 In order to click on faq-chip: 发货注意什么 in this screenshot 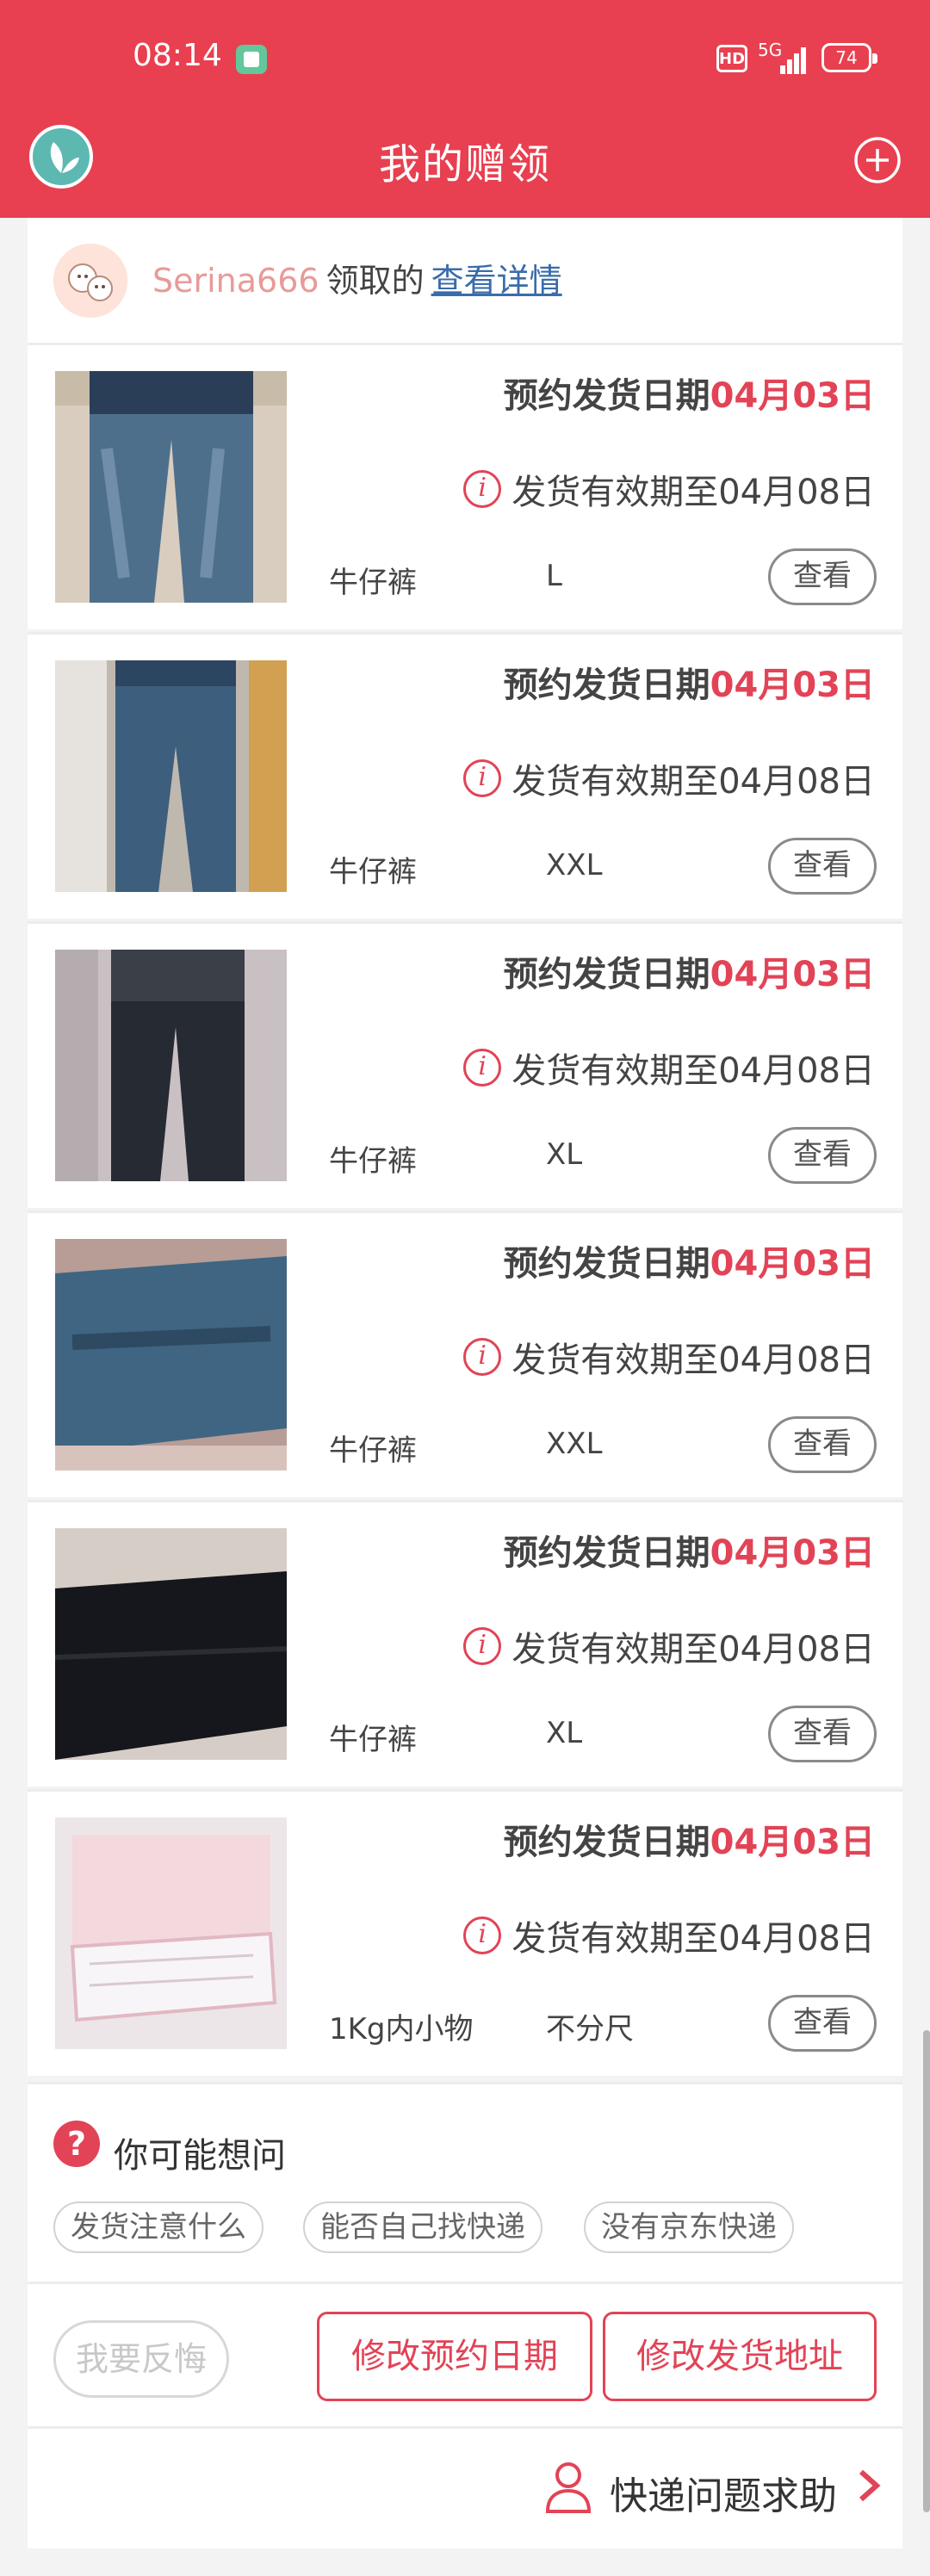, I will do `click(159, 2227)`.